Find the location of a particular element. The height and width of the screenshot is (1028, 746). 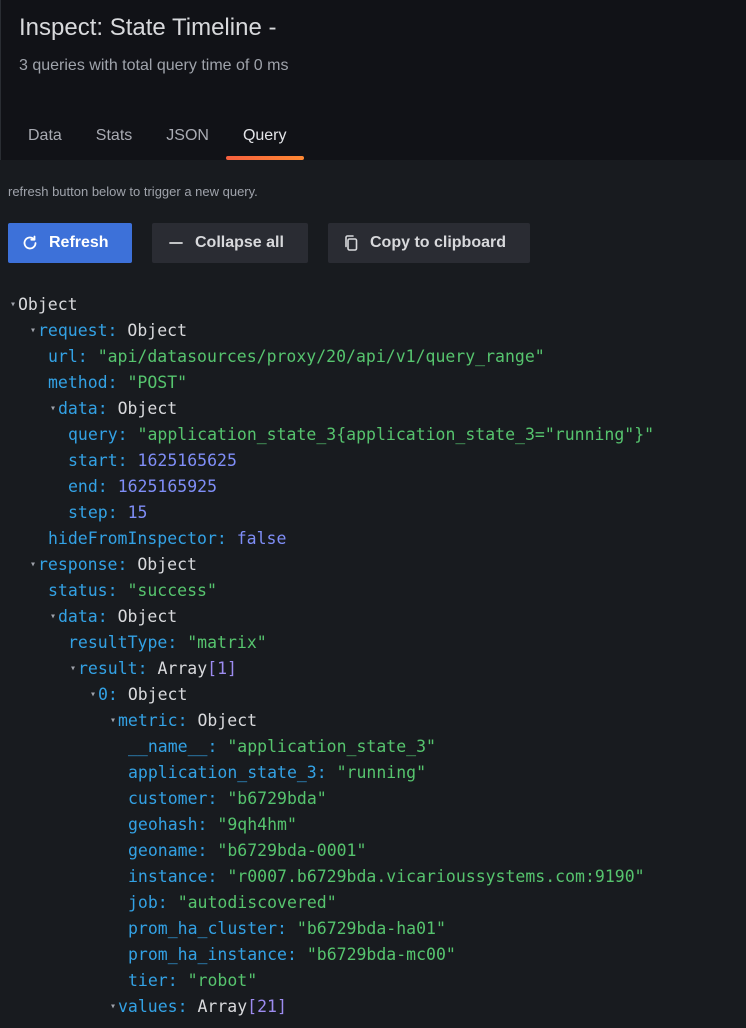

refresh-label: Refresh is located at coordinates (79, 242).